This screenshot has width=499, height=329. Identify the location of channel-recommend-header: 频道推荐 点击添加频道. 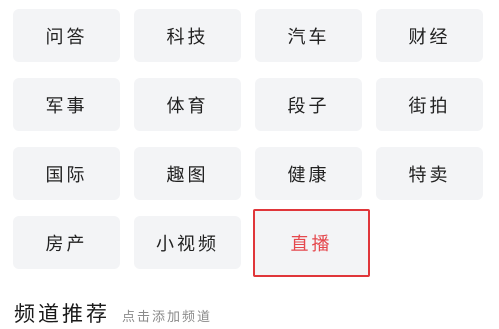
(113, 312).